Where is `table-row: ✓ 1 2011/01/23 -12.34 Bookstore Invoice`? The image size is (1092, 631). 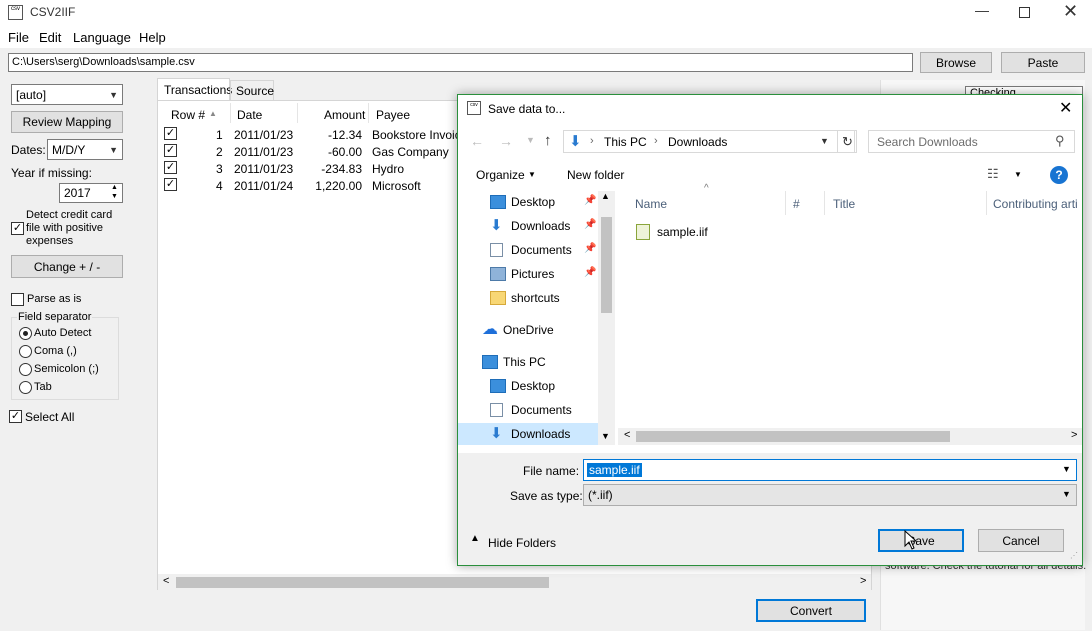 table-row: ✓ 1 2011/01/23 -12.34 Bookstore Invoice is located at coordinates (312, 134).